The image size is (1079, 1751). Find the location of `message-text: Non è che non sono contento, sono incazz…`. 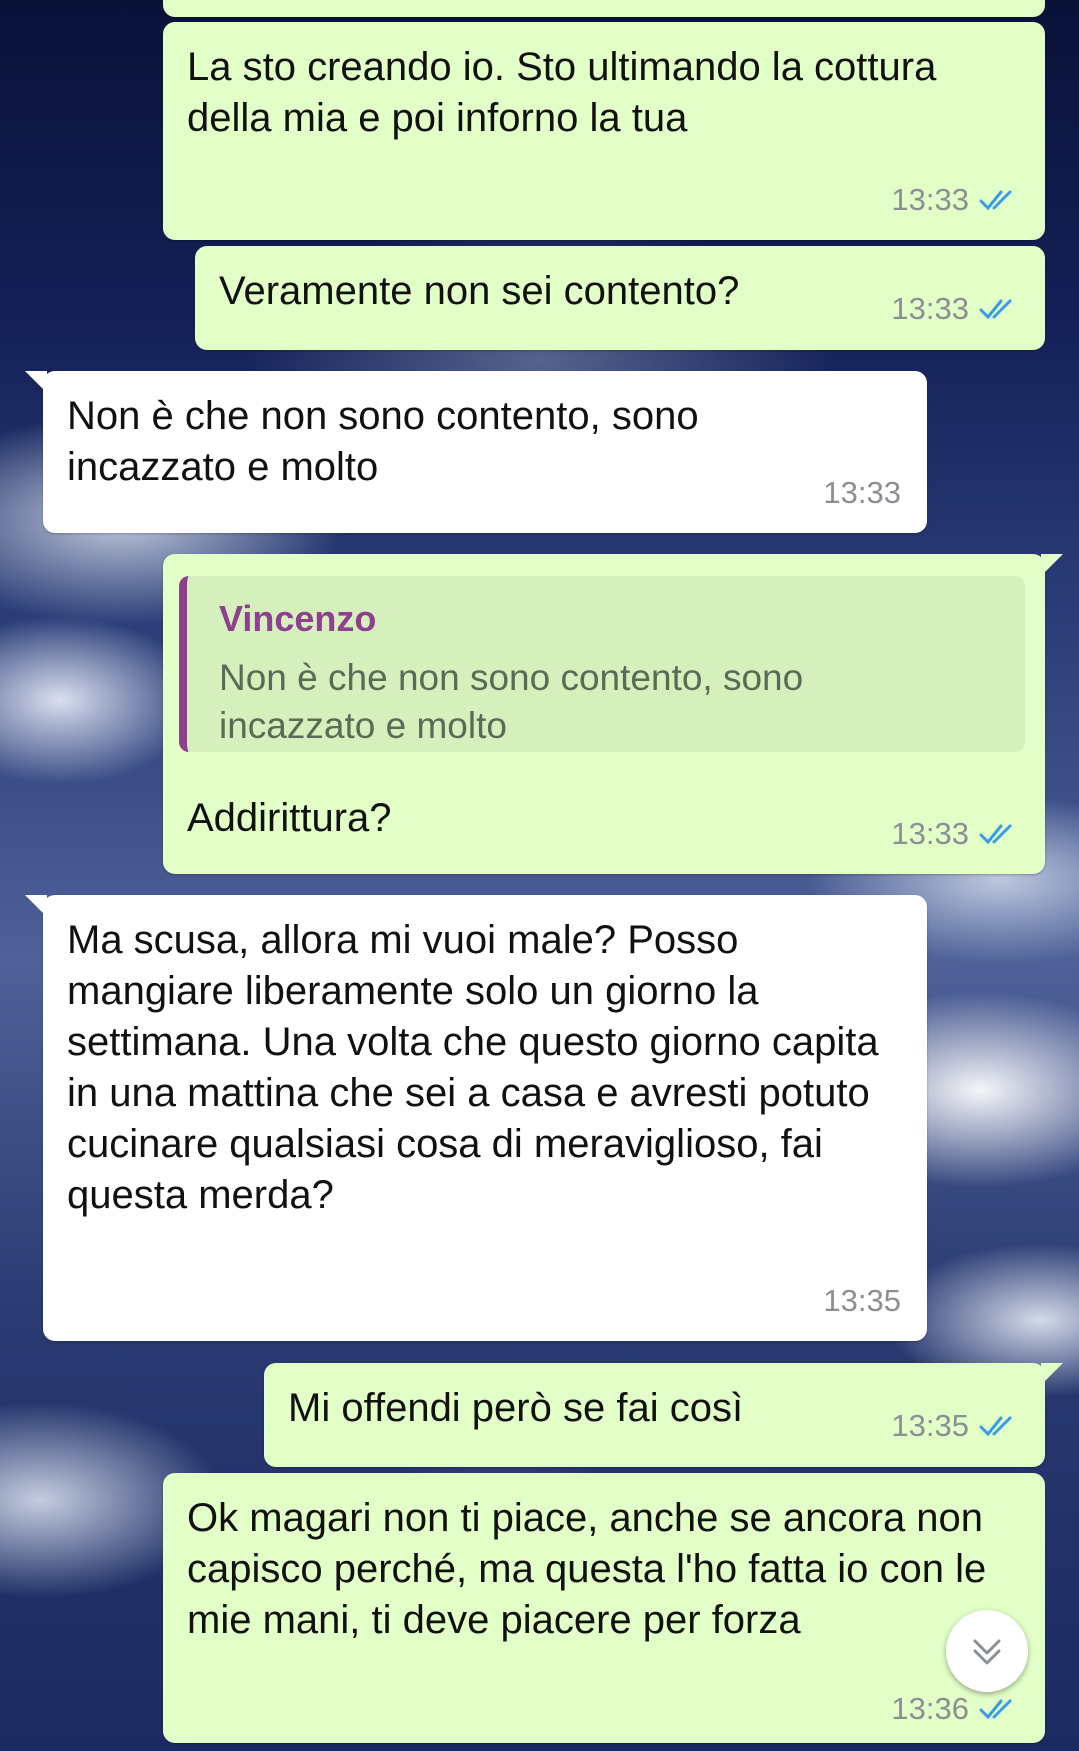

message-text: Non è che non sono contento, sono incazz… is located at coordinates (383, 441).